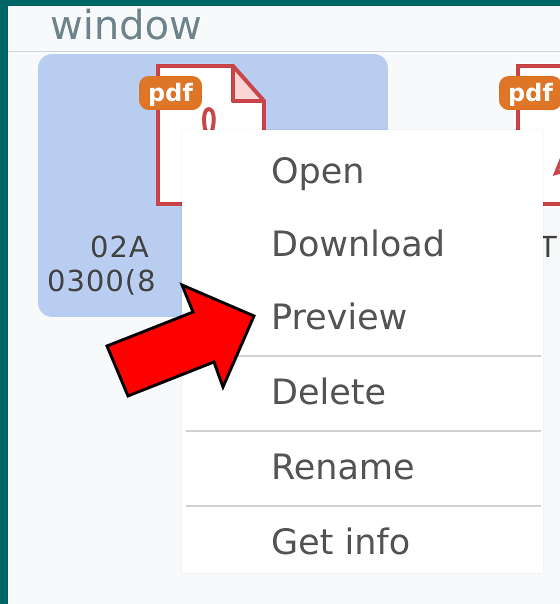 This screenshot has height=604, width=560. What do you see at coordinates (126, 26) in the screenshot?
I see `window-title: window` at bounding box center [126, 26].